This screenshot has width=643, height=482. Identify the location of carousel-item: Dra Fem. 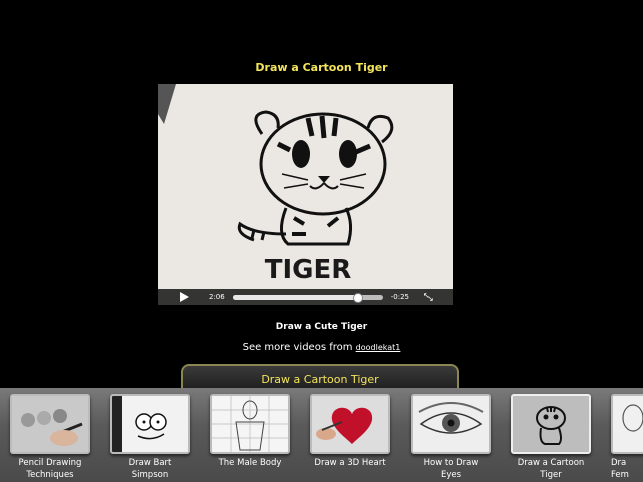
(627, 437).